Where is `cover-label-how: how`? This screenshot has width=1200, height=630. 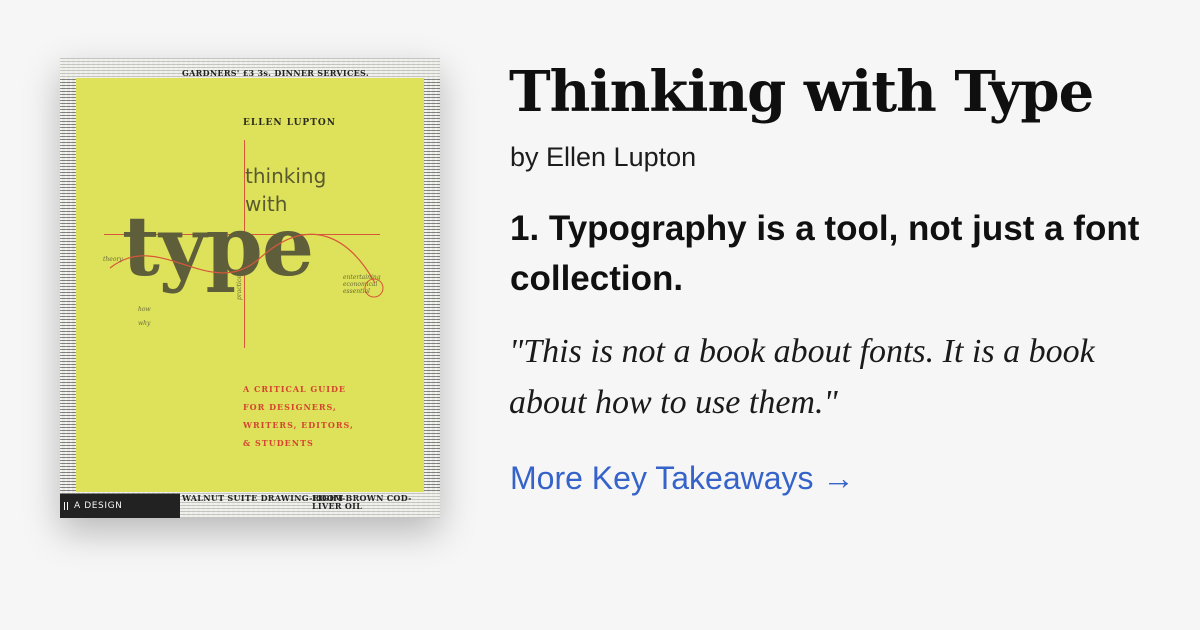 cover-label-how: how is located at coordinates (144, 309).